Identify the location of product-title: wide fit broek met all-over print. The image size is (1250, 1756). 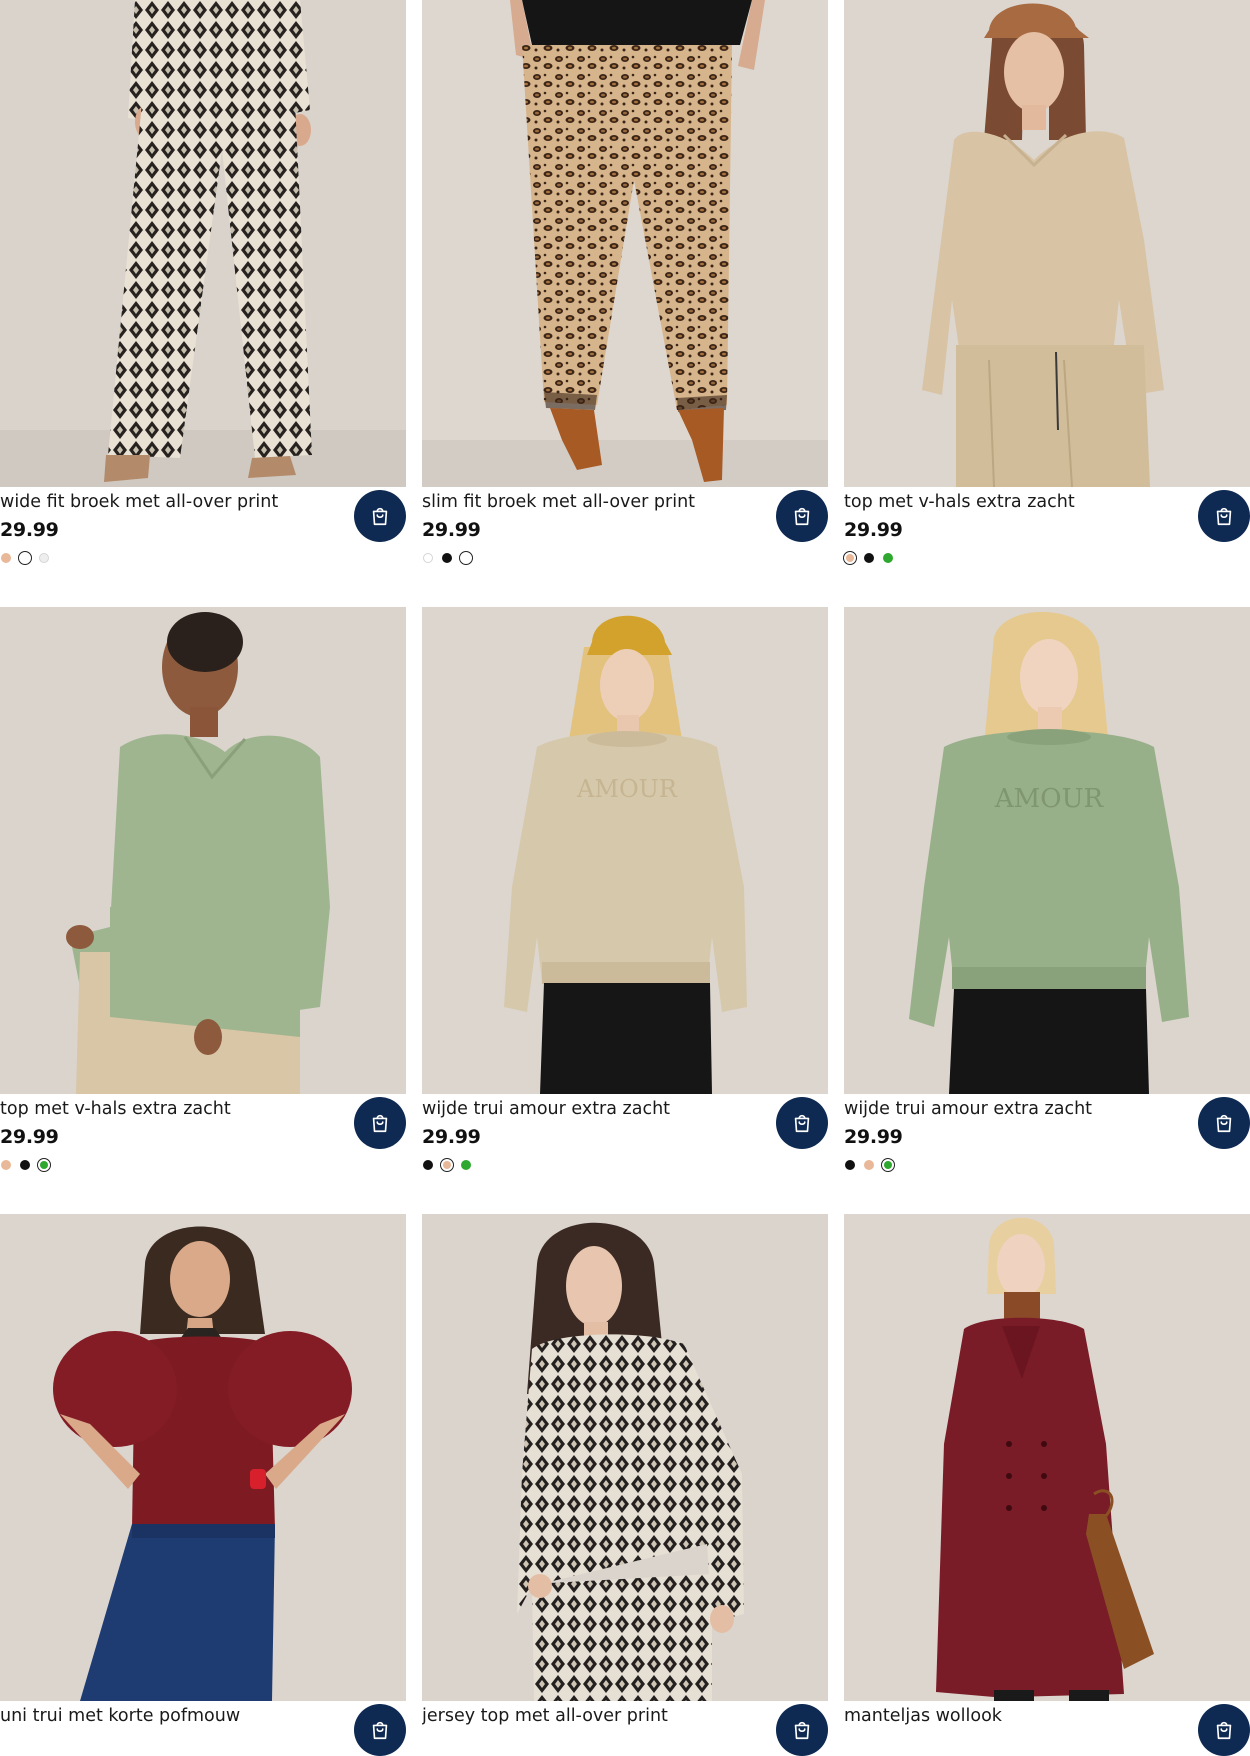
(175, 502).